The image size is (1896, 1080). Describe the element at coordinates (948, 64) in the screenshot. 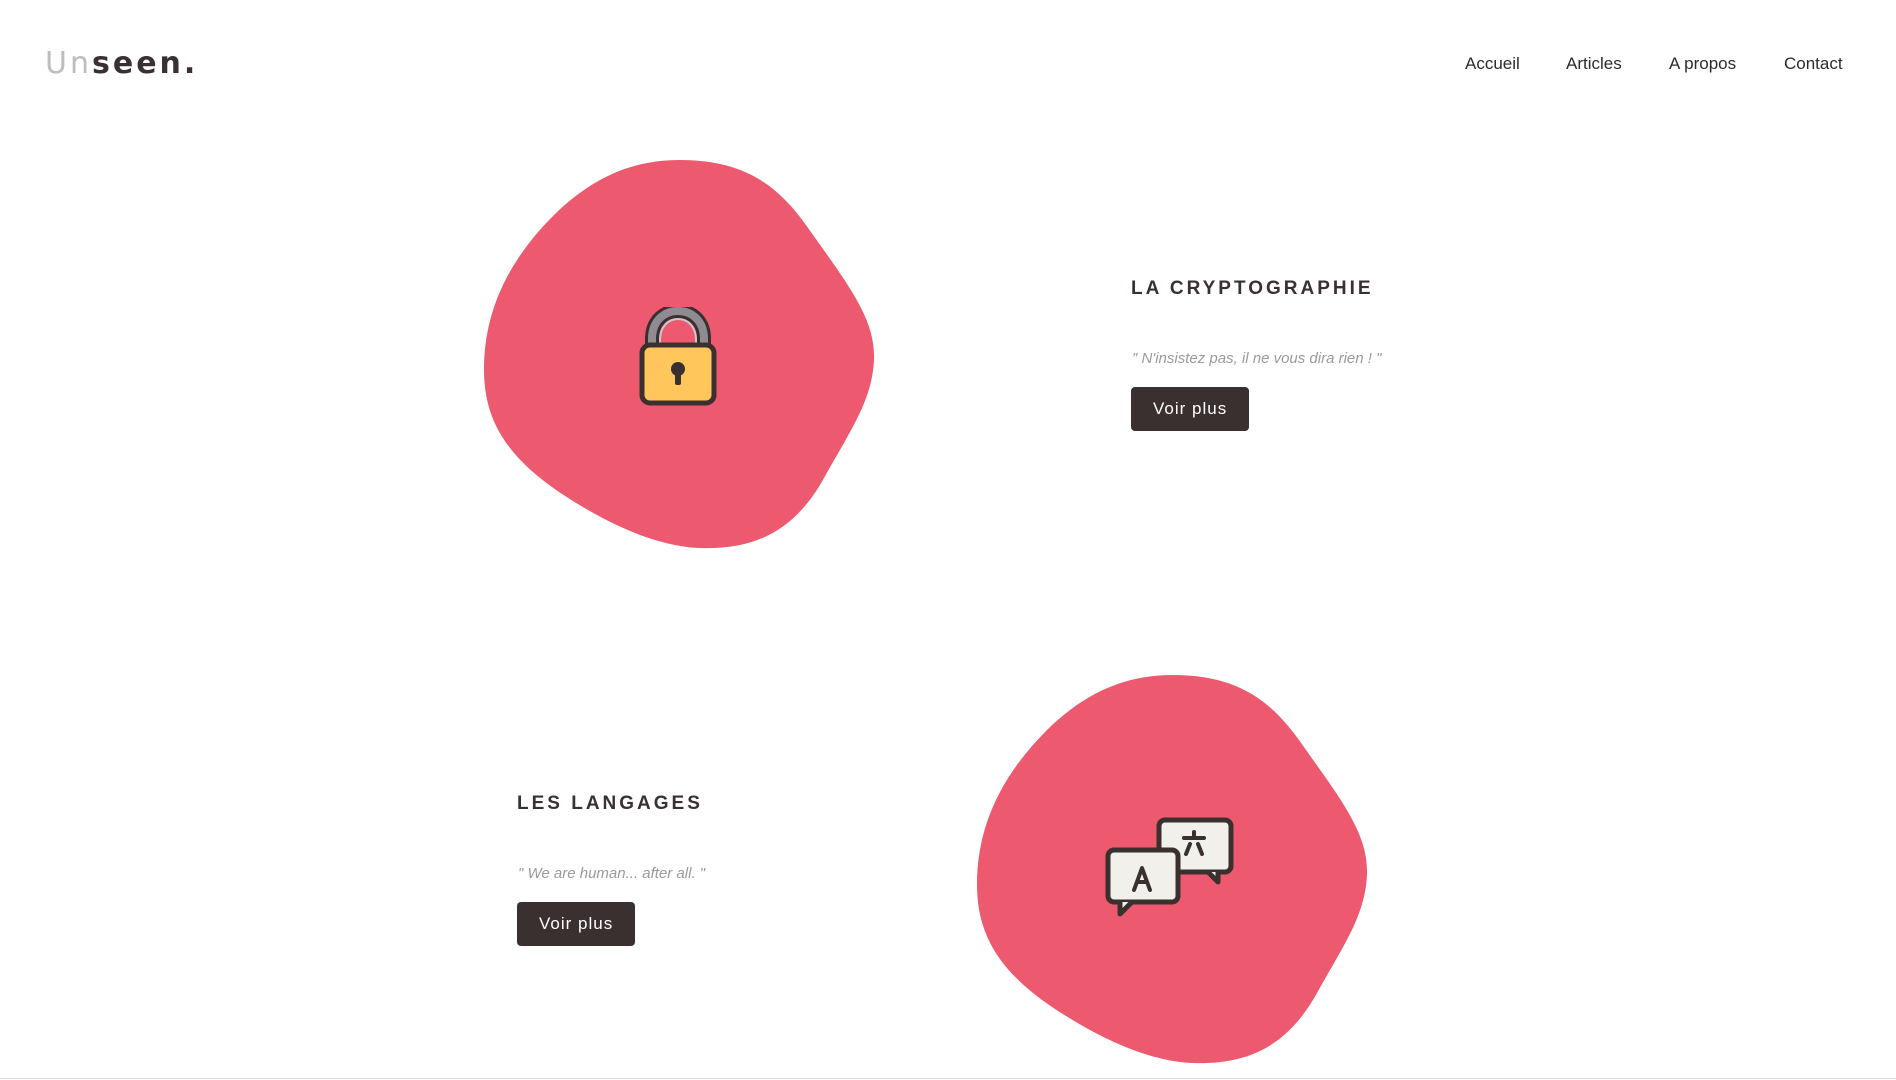

I see `main-nav: Accueil Articles A propos Contact` at that location.